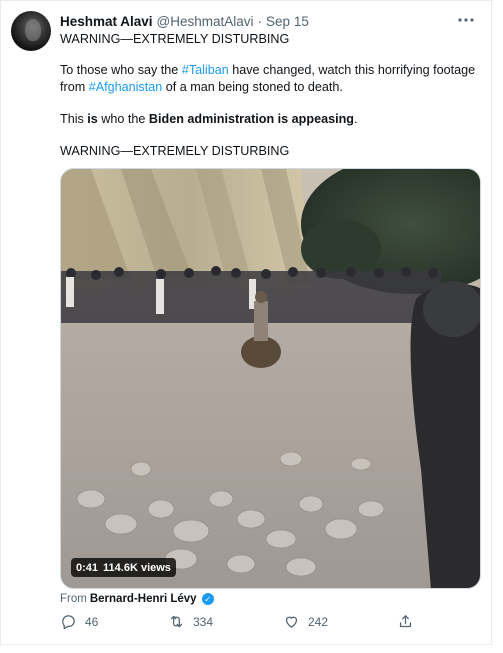 The width and height of the screenshot is (503, 653). What do you see at coordinates (207, 599) in the screenshot?
I see `verified-badge-icon: ✓` at bounding box center [207, 599].